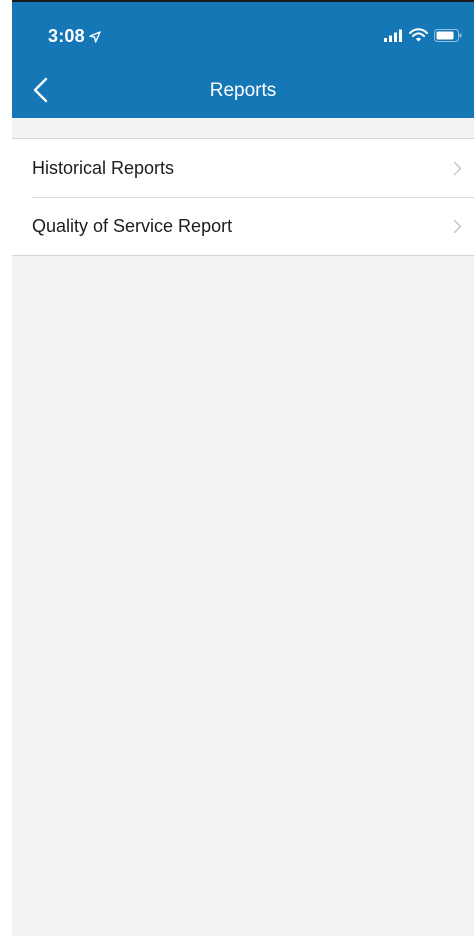  I want to click on location-arrow-icon, so click(95, 36).